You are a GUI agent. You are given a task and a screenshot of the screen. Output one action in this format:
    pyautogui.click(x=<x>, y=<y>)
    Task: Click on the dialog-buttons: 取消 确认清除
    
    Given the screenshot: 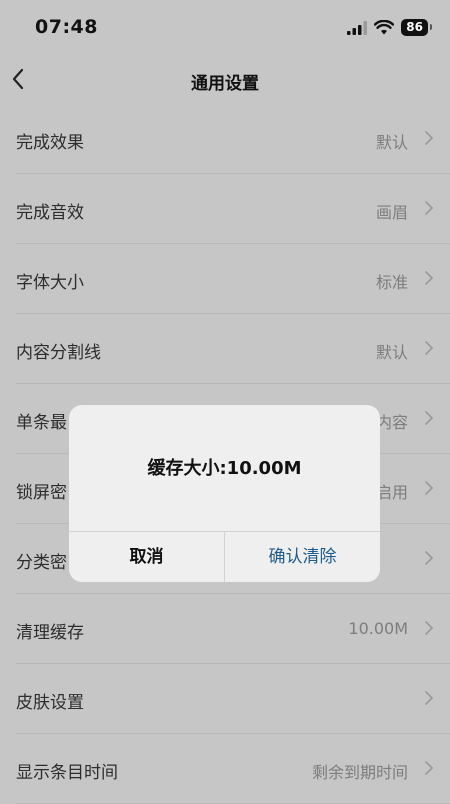 What is the action you would take?
    pyautogui.click(x=224, y=556)
    